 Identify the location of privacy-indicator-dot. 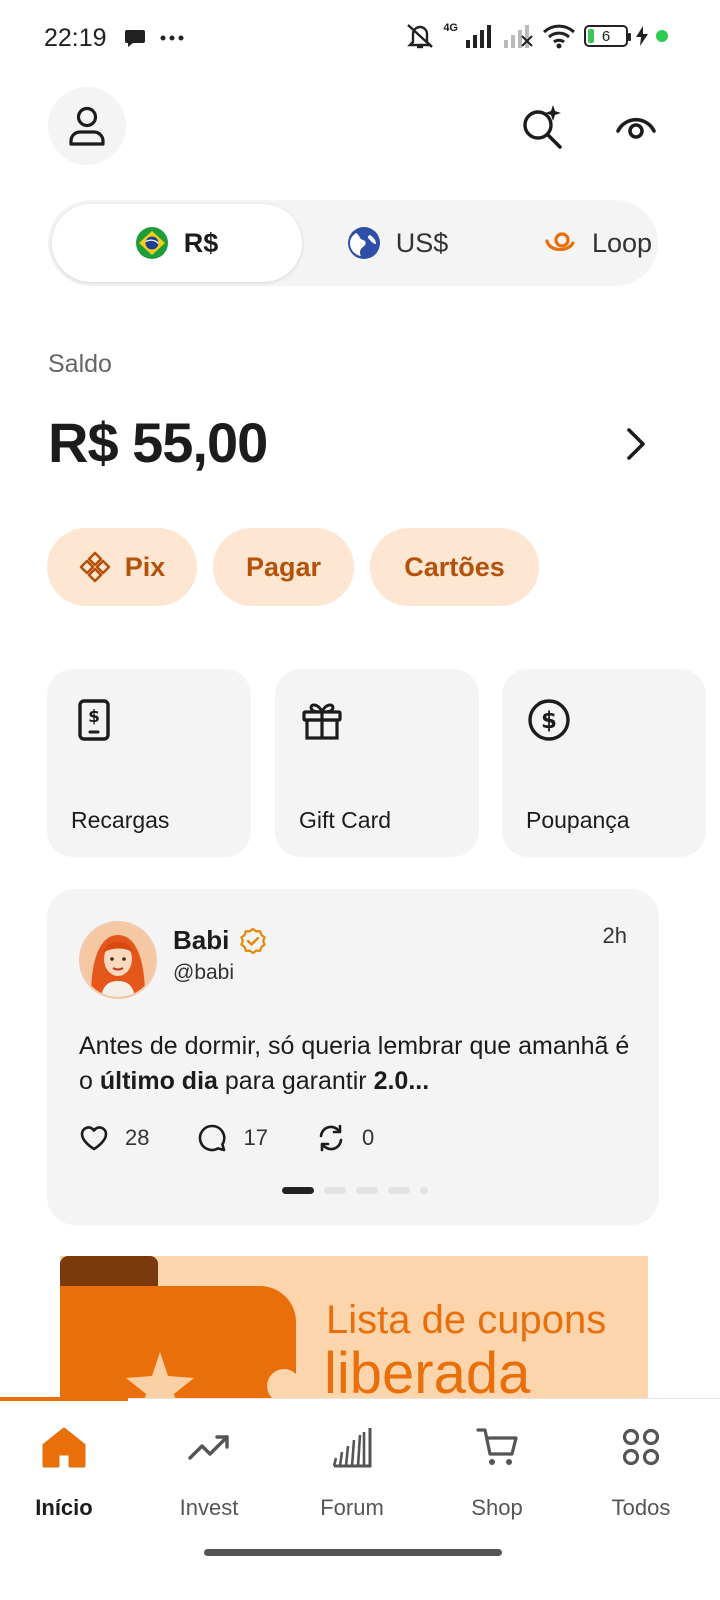
(662, 36).